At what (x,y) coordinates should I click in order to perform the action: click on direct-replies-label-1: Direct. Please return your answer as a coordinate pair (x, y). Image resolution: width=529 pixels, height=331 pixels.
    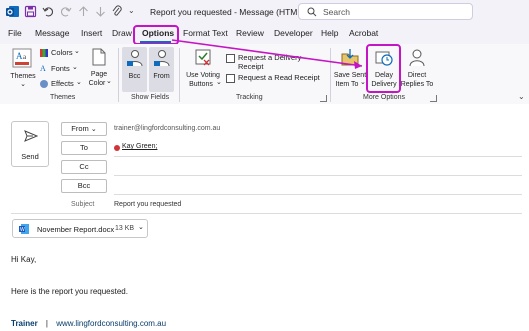
    Looking at the image, I should click on (417, 75).